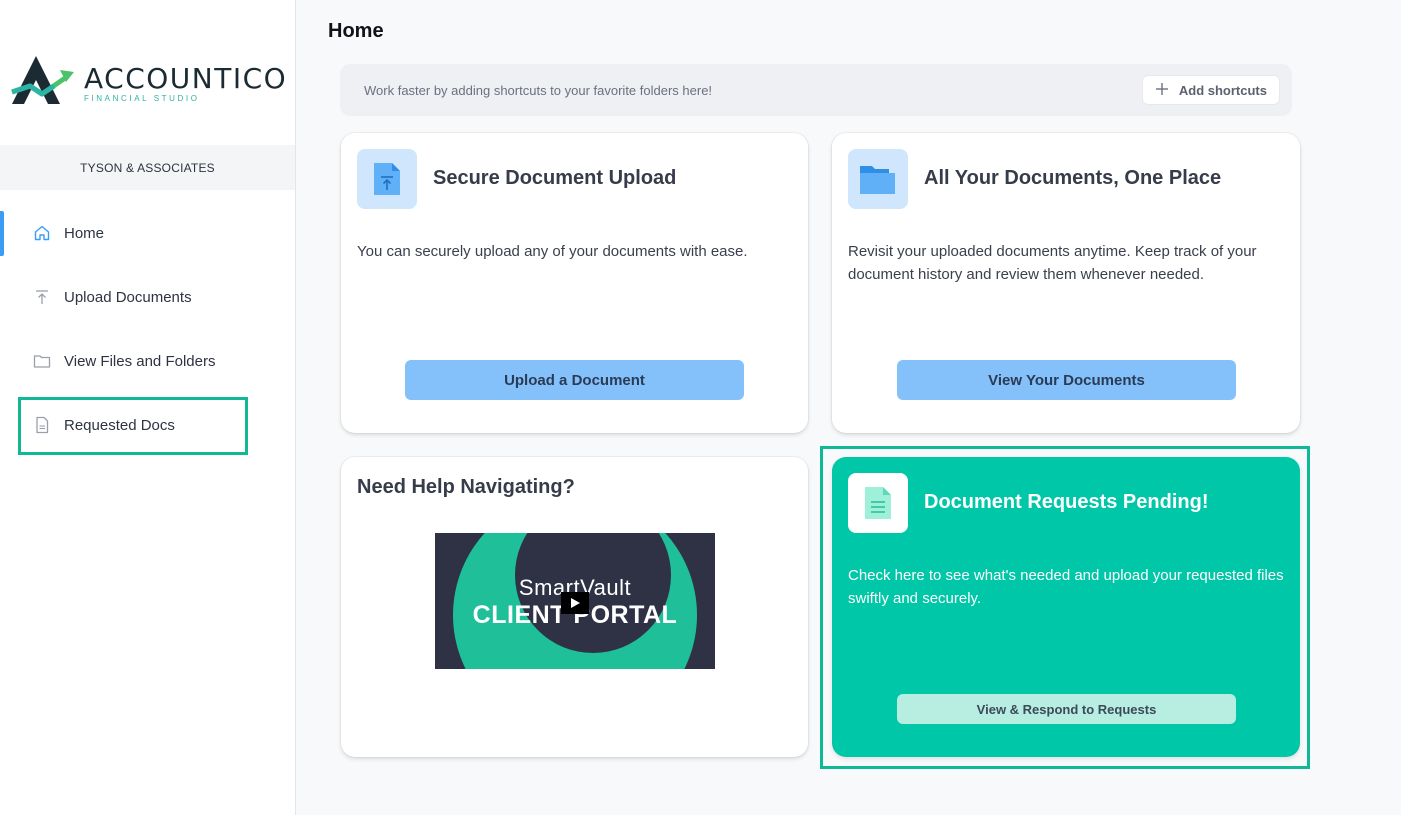  I want to click on sidebar-item-home: Home, so click(147, 233).